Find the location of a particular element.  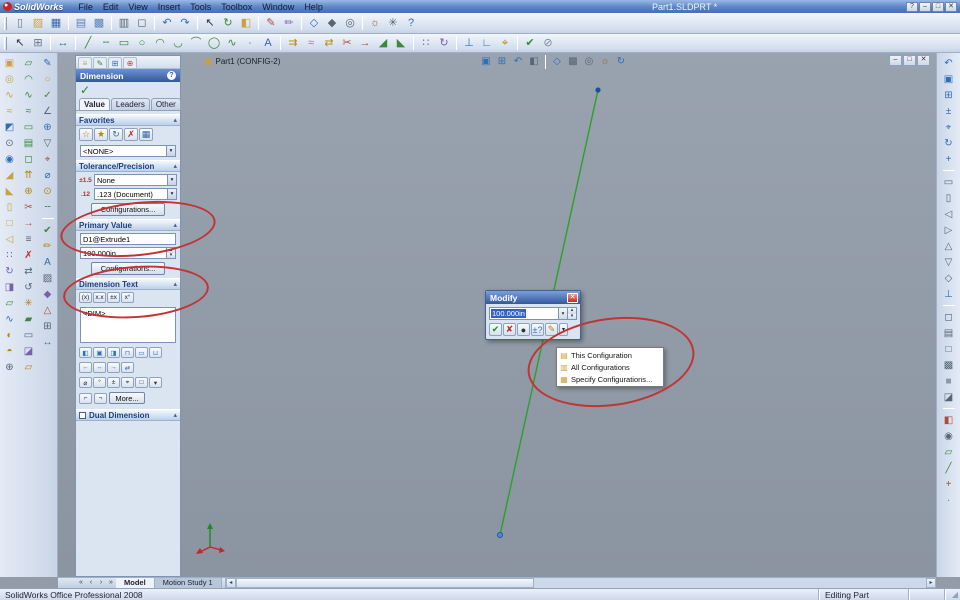

modify-button-cancel: ✘ is located at coordinates (509, 329).